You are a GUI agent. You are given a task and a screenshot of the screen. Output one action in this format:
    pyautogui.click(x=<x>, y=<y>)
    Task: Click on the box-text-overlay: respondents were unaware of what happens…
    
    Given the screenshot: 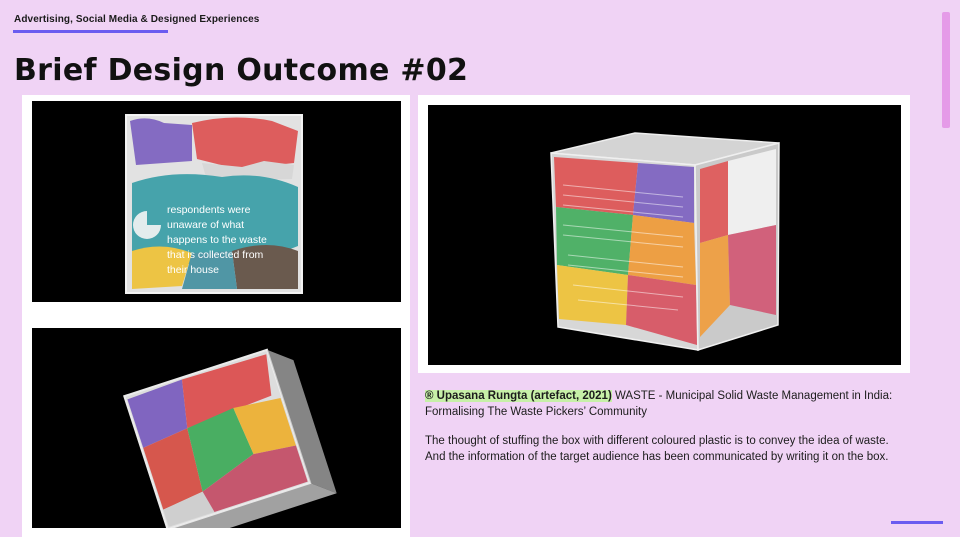 What is the action you would take?
    pyautogui.click(x=217, y=240)
    